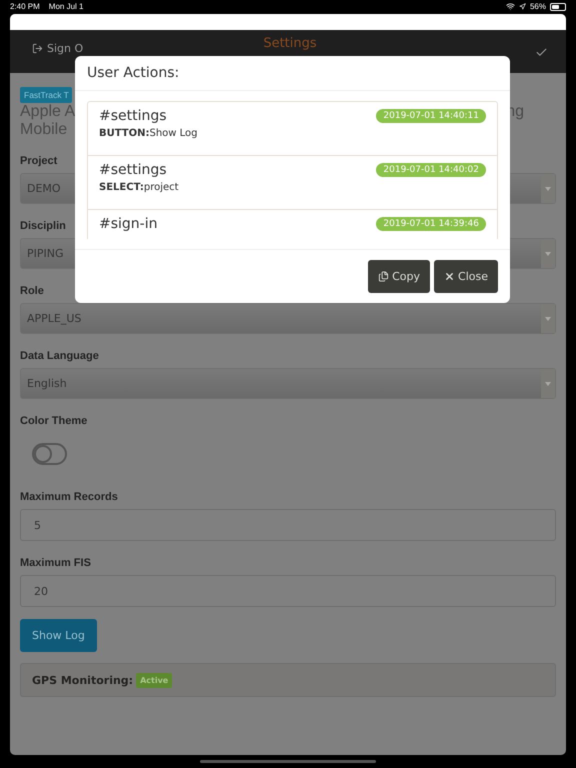 The width and height of the screenshot is (576, 768). Describe the element at coordinates (49, 454) in the screenshot. I see `toggle-switch` at that location.